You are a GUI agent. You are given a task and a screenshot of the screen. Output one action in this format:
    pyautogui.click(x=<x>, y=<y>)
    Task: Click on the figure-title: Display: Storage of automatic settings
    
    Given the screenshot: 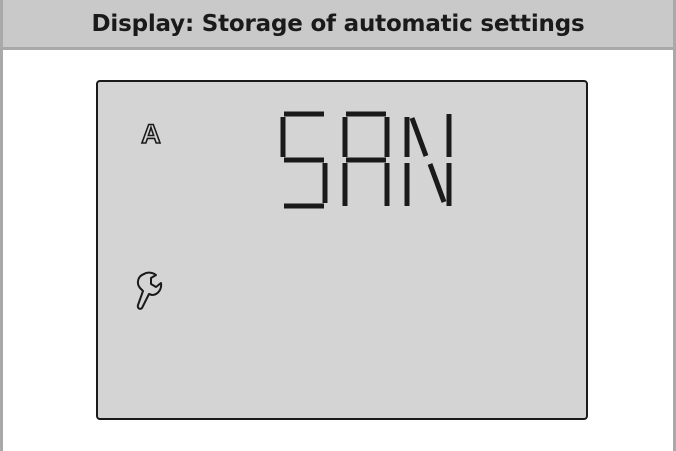 What is the action you would take?
    pyautogui.click(x=338, y=23)
    